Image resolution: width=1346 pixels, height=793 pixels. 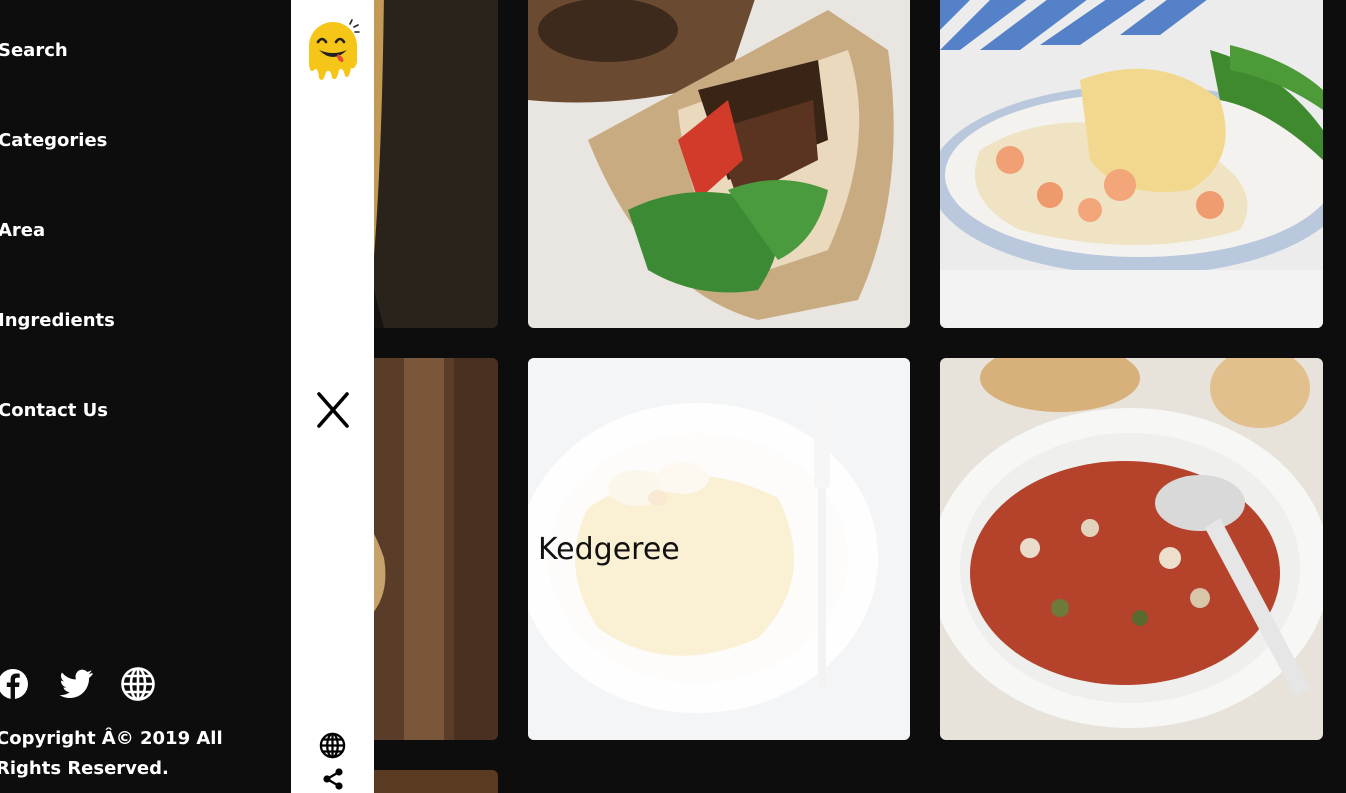 I want to click on copyright-text: Copyright Â© 2019 All Rights Reserved., so click(x=111, y=753).